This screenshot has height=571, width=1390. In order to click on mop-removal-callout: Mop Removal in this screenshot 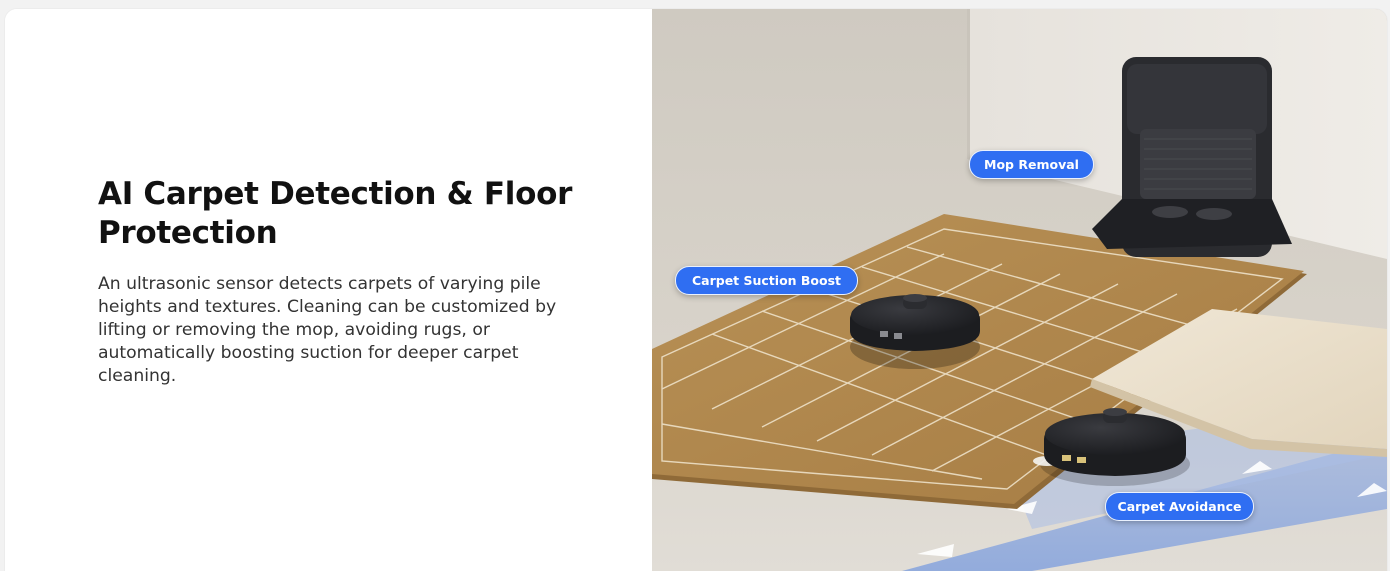, I will do `click(1031, 164)`.